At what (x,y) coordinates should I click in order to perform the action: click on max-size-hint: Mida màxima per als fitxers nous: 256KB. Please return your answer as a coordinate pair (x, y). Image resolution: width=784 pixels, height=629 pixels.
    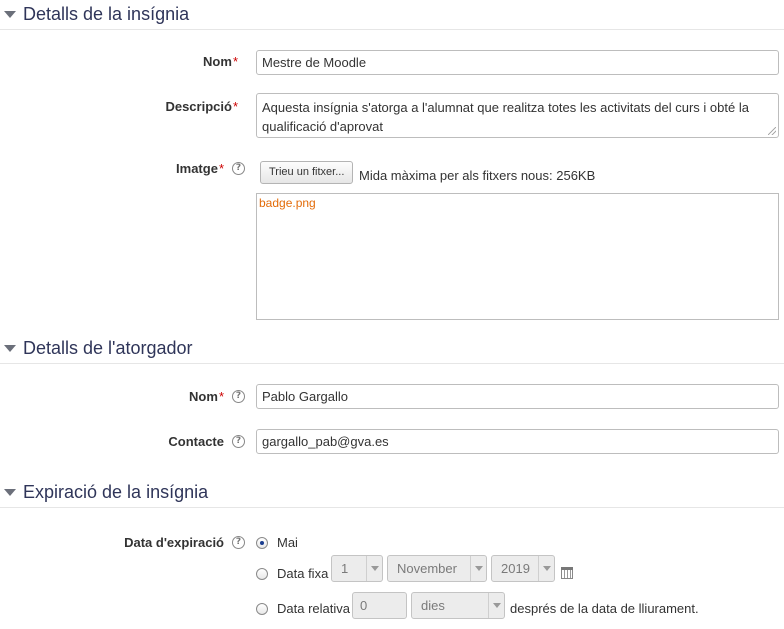
    Looking at the image, I should click on (477, 175).